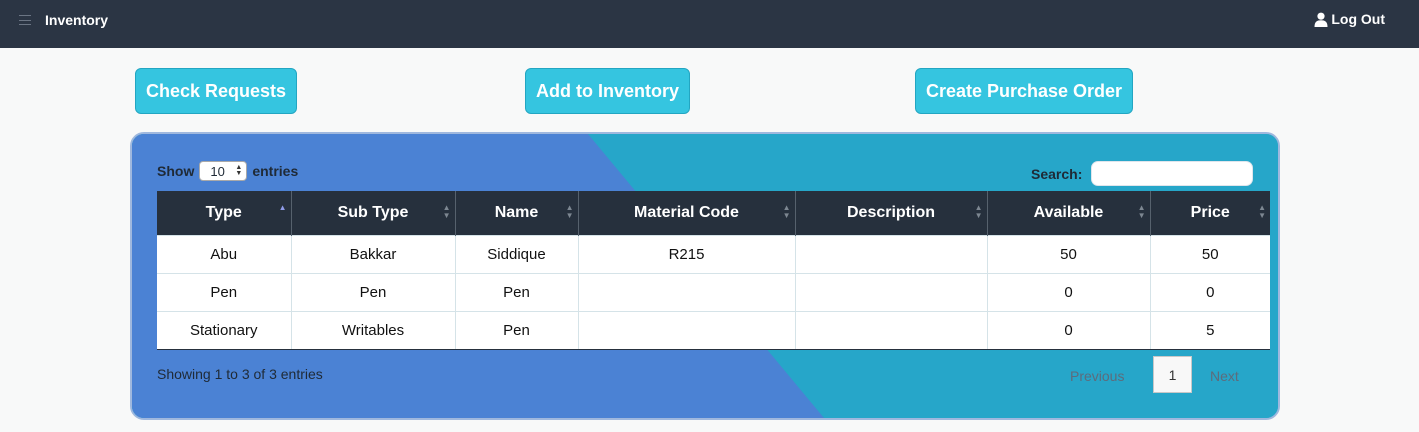  What do you see at coordinates (224, 253) in the screenshot?
I see `cell-type: Abu` at bounding box center [224, 253].